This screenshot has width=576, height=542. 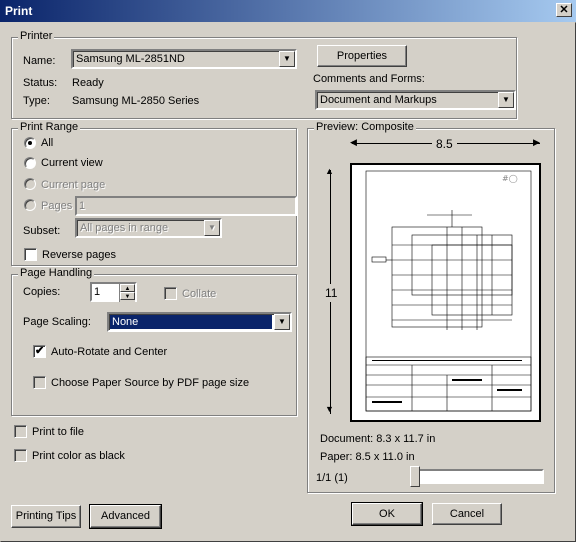 What do you see at coordinates (20, 431) in the screenshot?
I see `print-to-file-checkbox` at bounding box center [20, 431].